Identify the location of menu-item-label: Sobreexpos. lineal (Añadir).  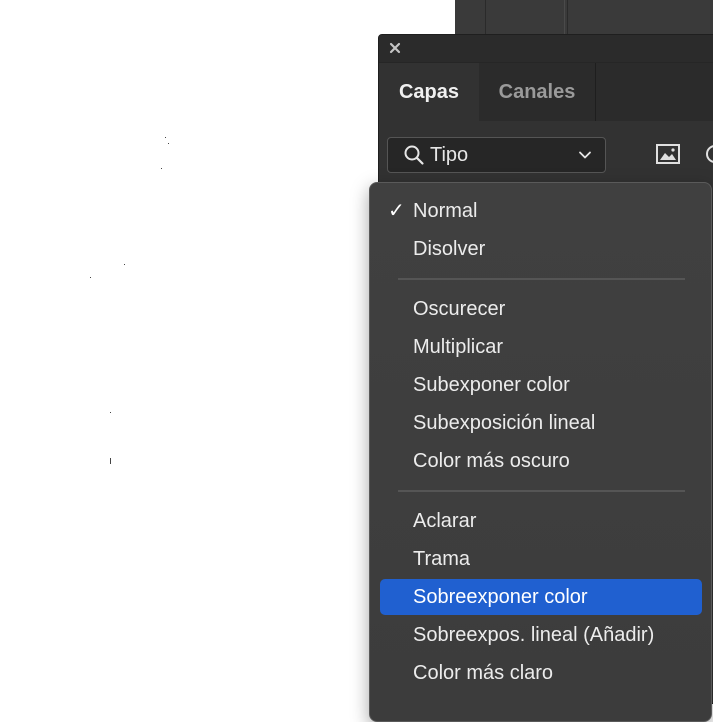
(534, 635).